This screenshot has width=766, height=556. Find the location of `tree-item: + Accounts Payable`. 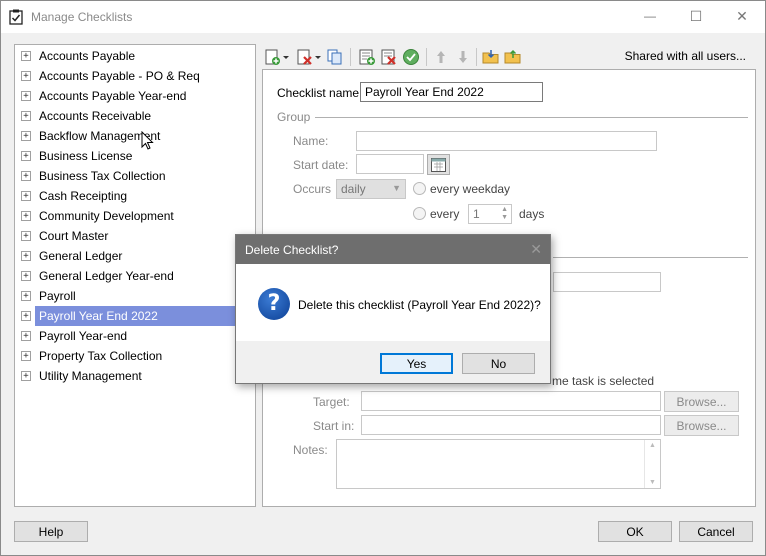

tree-item: + Accounts Payable is located at coordinates (135, 56).